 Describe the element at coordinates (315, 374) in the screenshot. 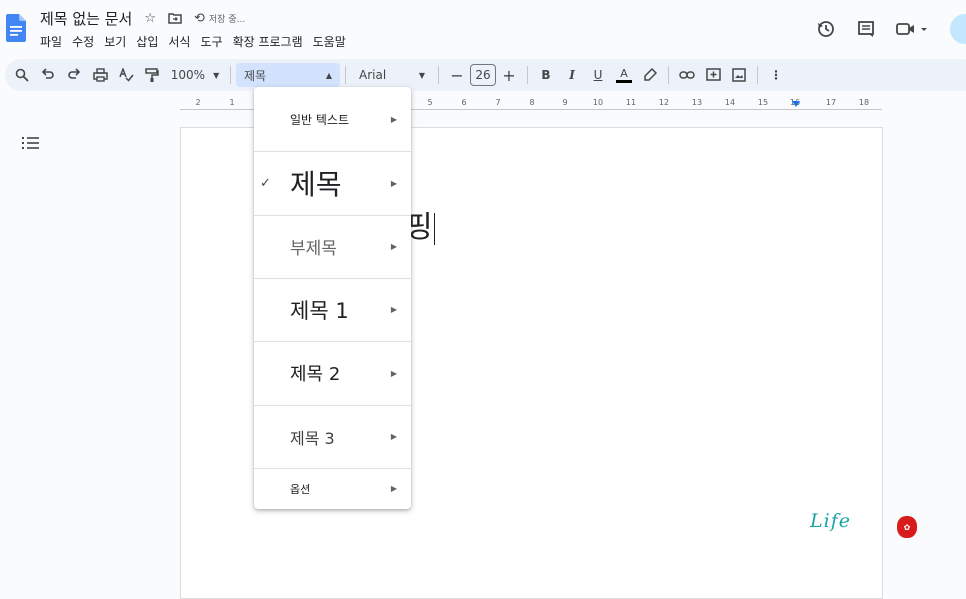

I see `menu-item-label: 제목 2` at that location.